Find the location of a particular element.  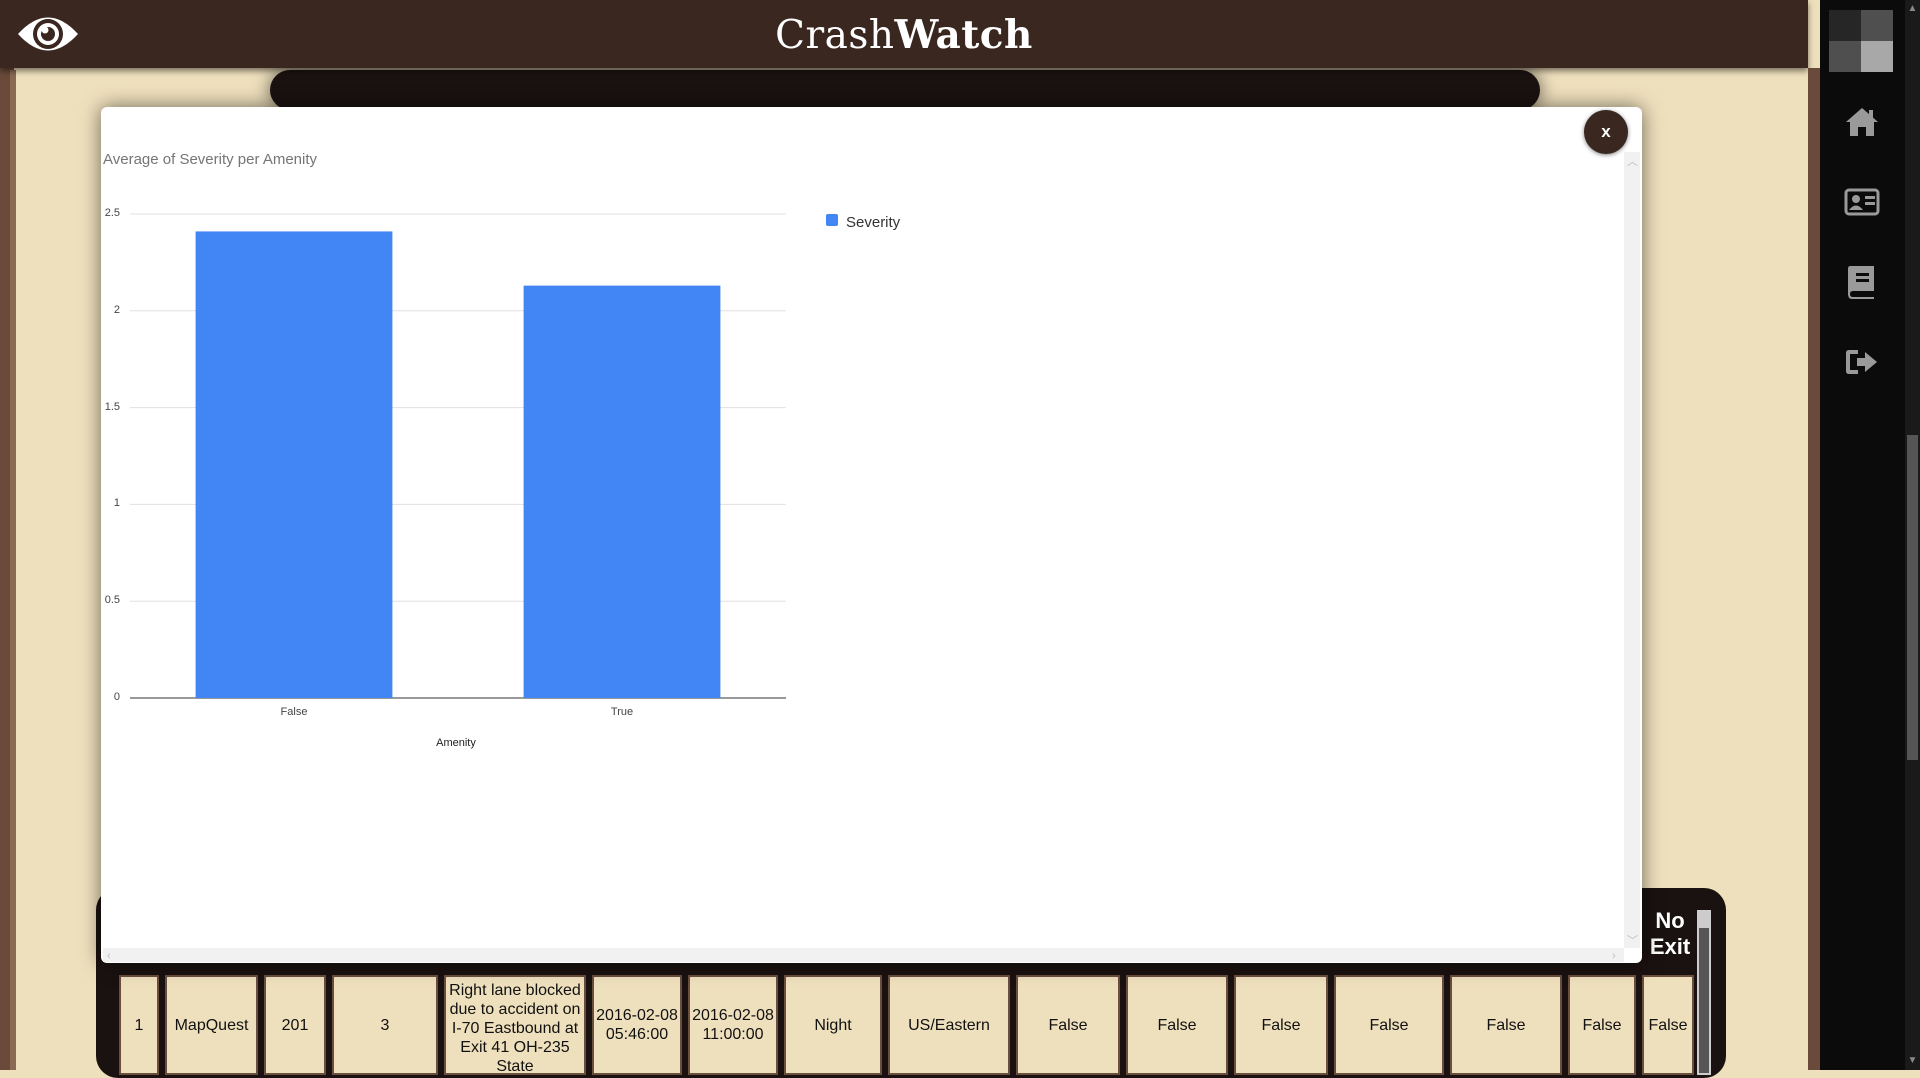

x-tick-label: True is located at coordinates (622, 712).